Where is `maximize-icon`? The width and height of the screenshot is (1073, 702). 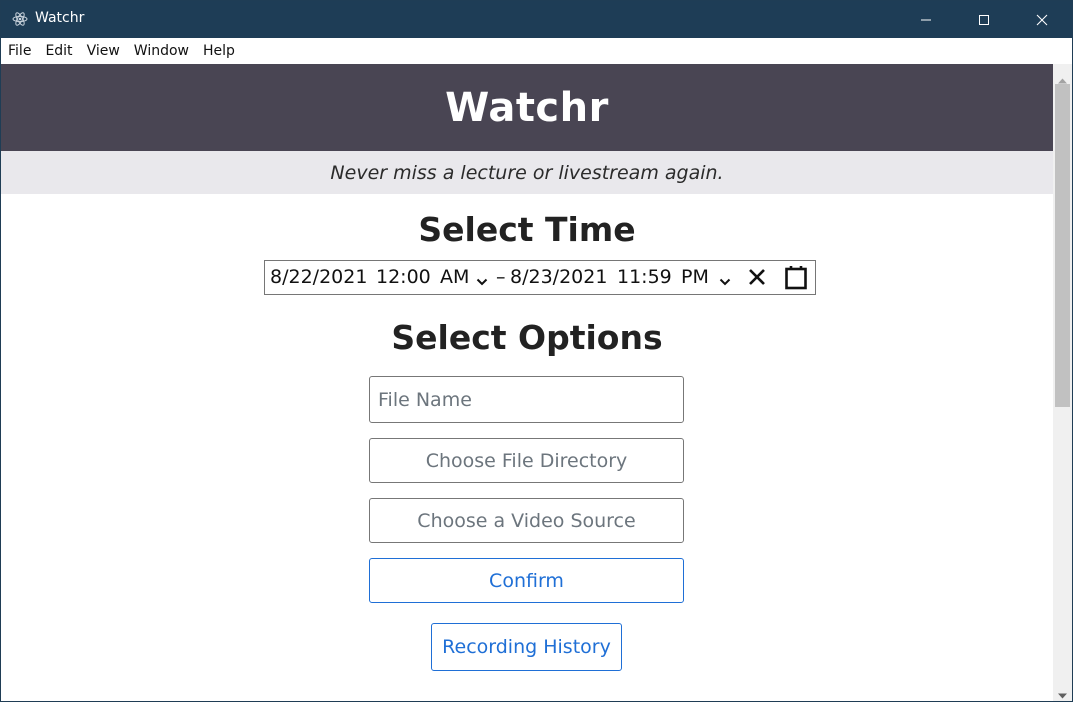
maximize-icon is located at coordinates (984, 20).